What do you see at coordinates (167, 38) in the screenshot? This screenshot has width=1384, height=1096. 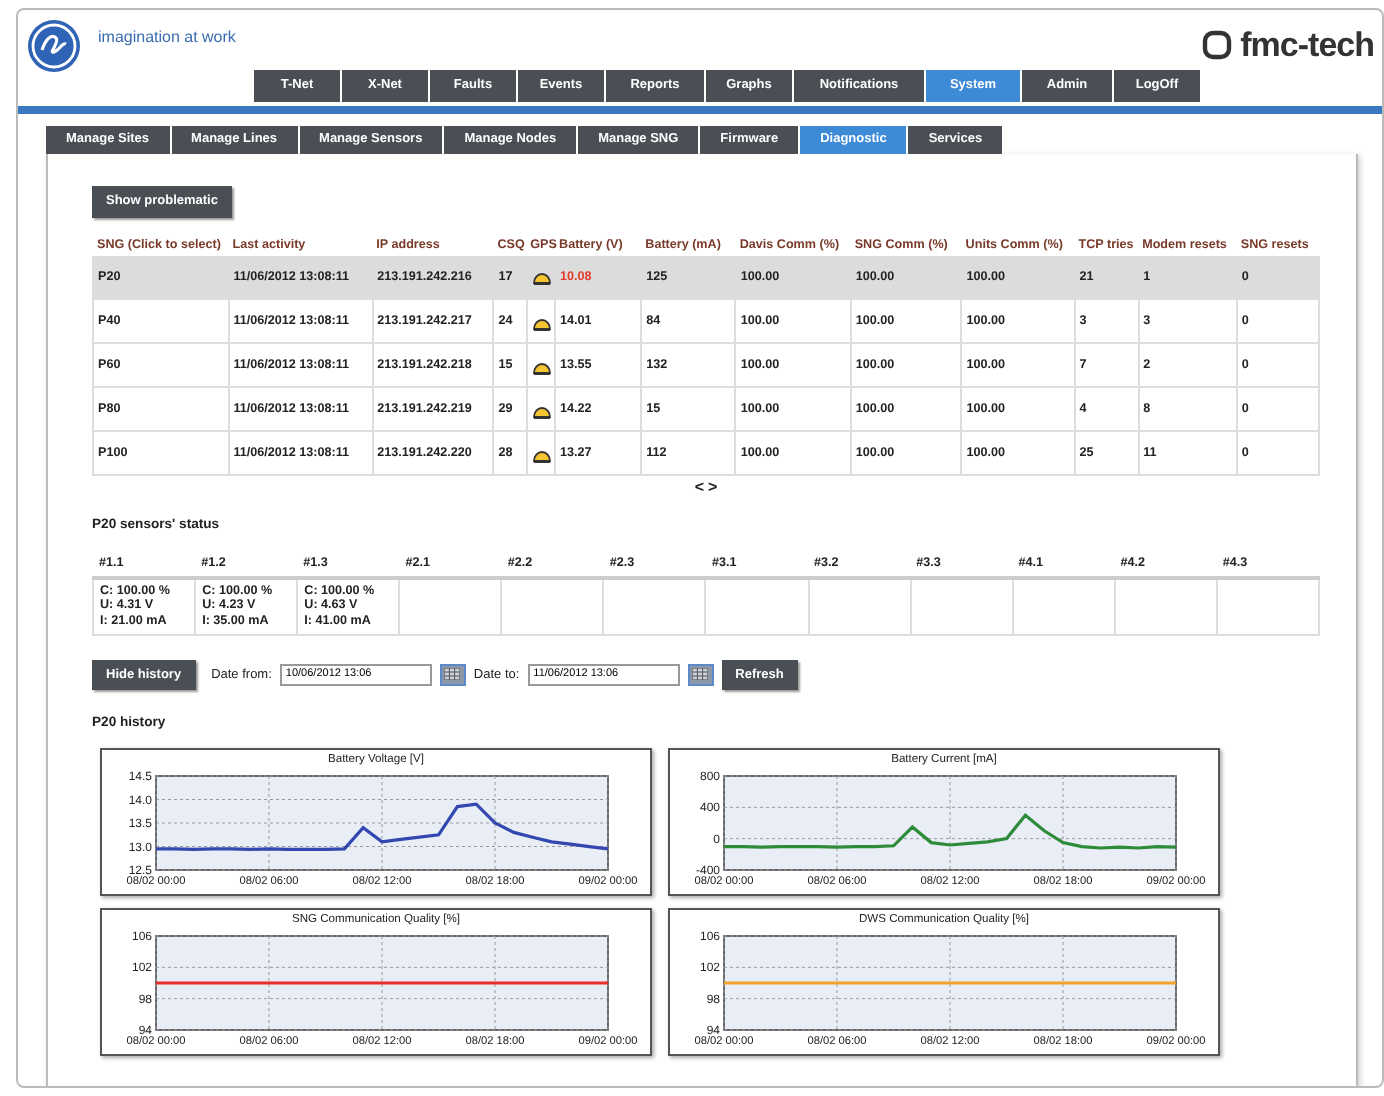 I see `tagline: imagination at work` at bounding box center [167, 38].